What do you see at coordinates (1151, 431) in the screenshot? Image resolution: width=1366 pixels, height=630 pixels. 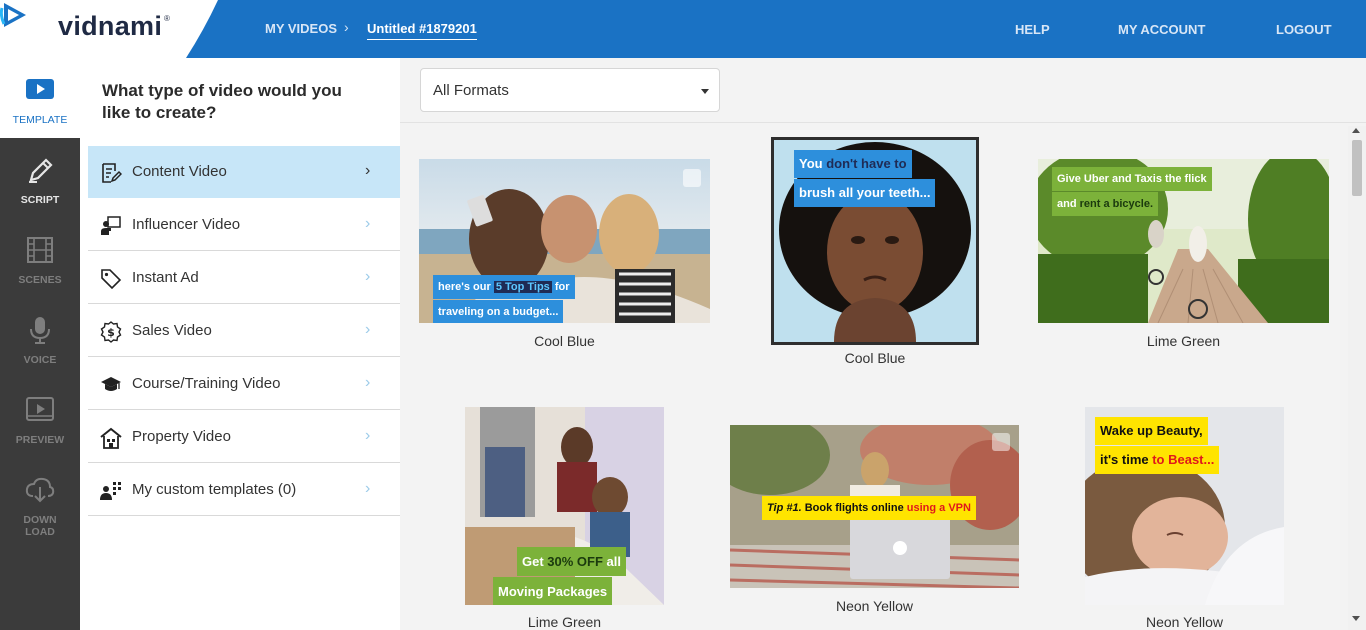 I see `caption-text: Wake up Beauty,` at bounding box center [1151, 431].